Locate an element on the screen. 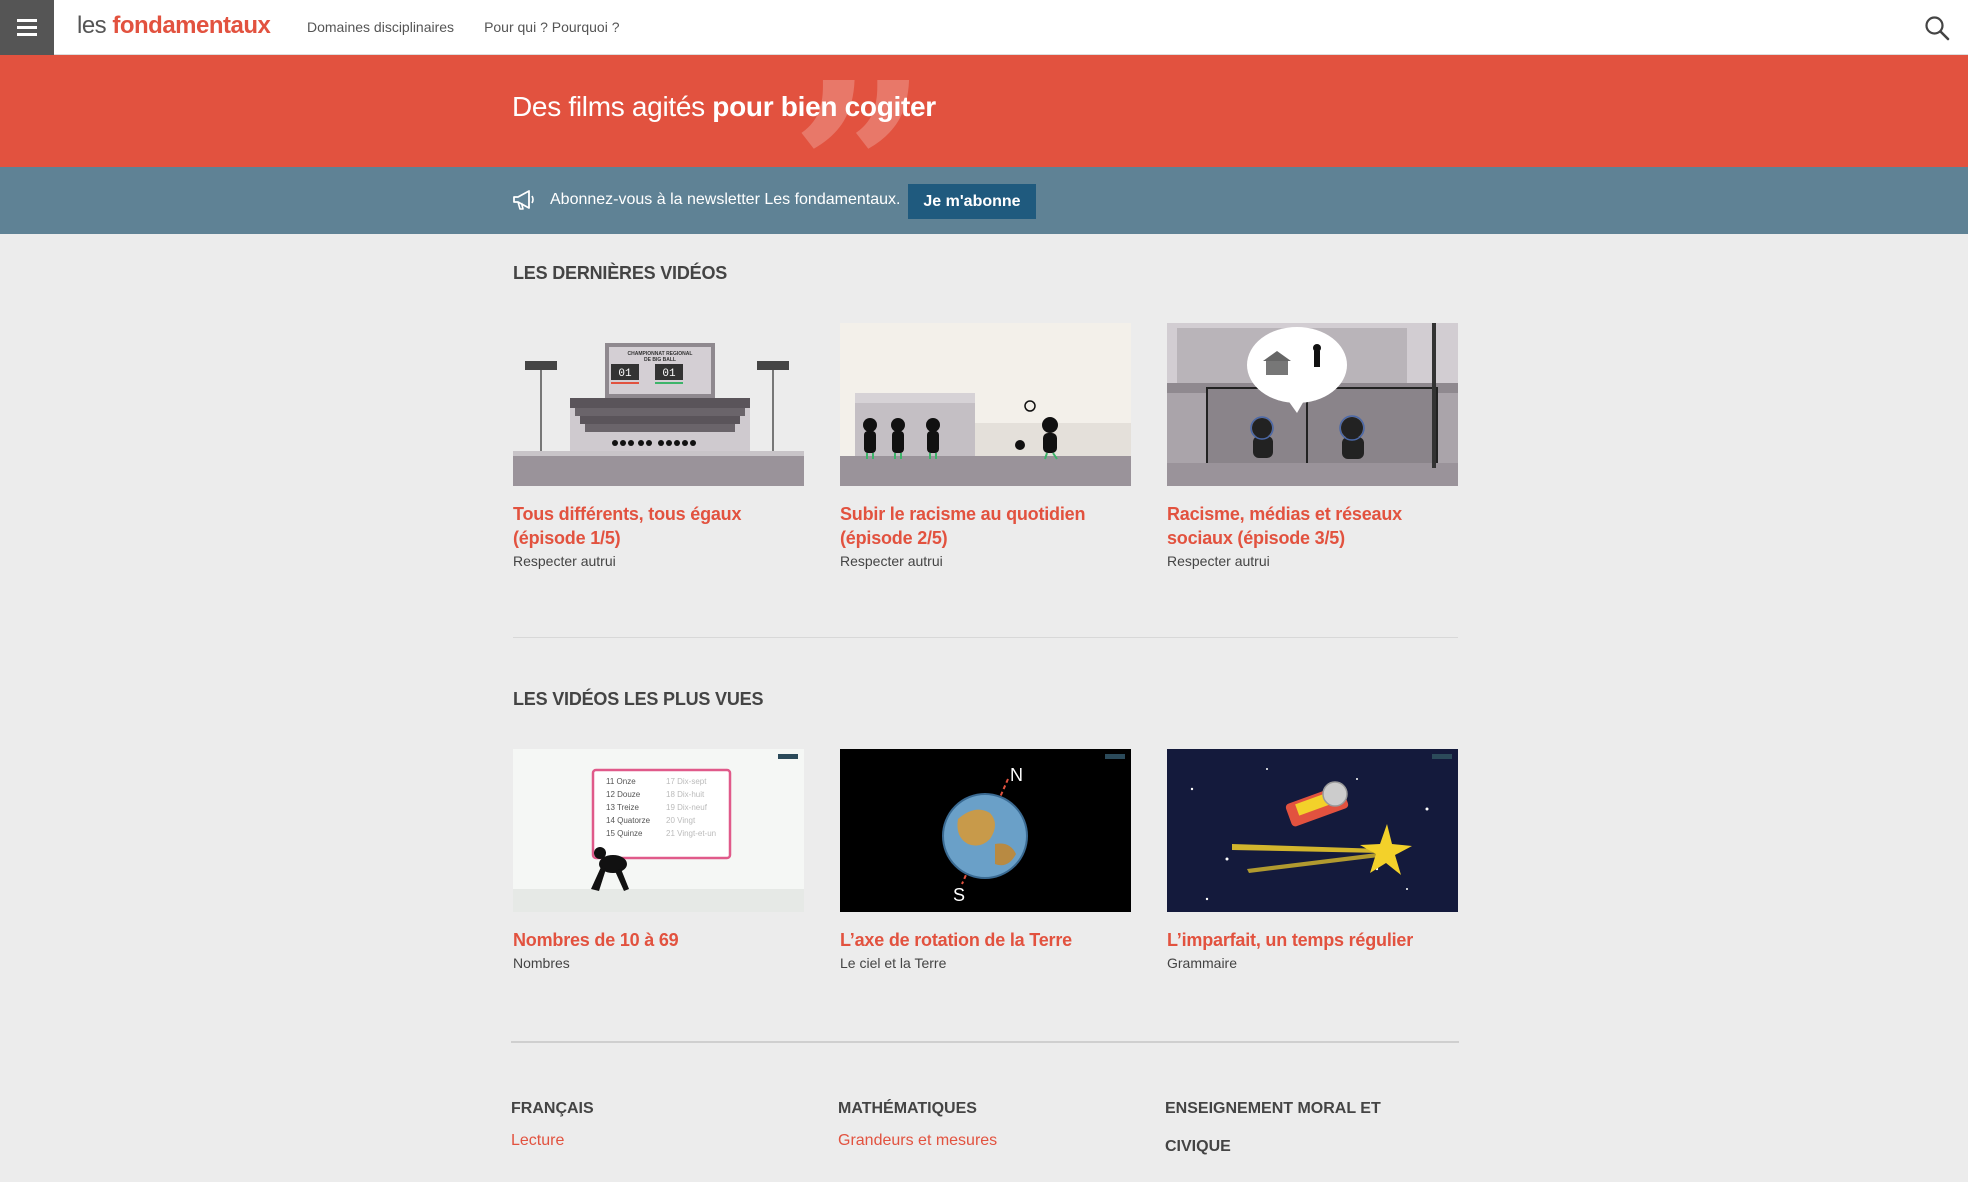  number-word: 18 Dix-huit is located at coordinates (685, 794).